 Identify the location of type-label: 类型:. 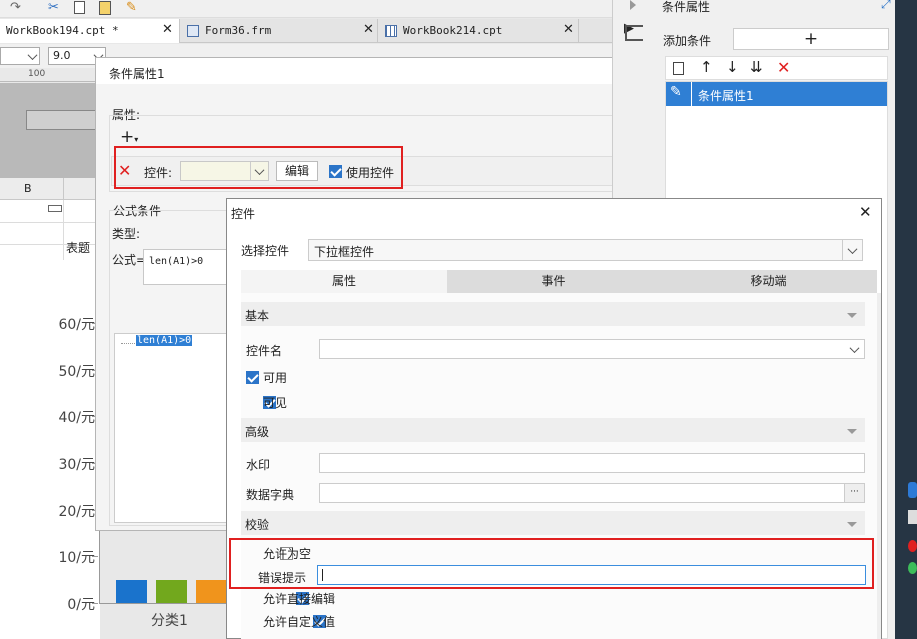
(126, 234).